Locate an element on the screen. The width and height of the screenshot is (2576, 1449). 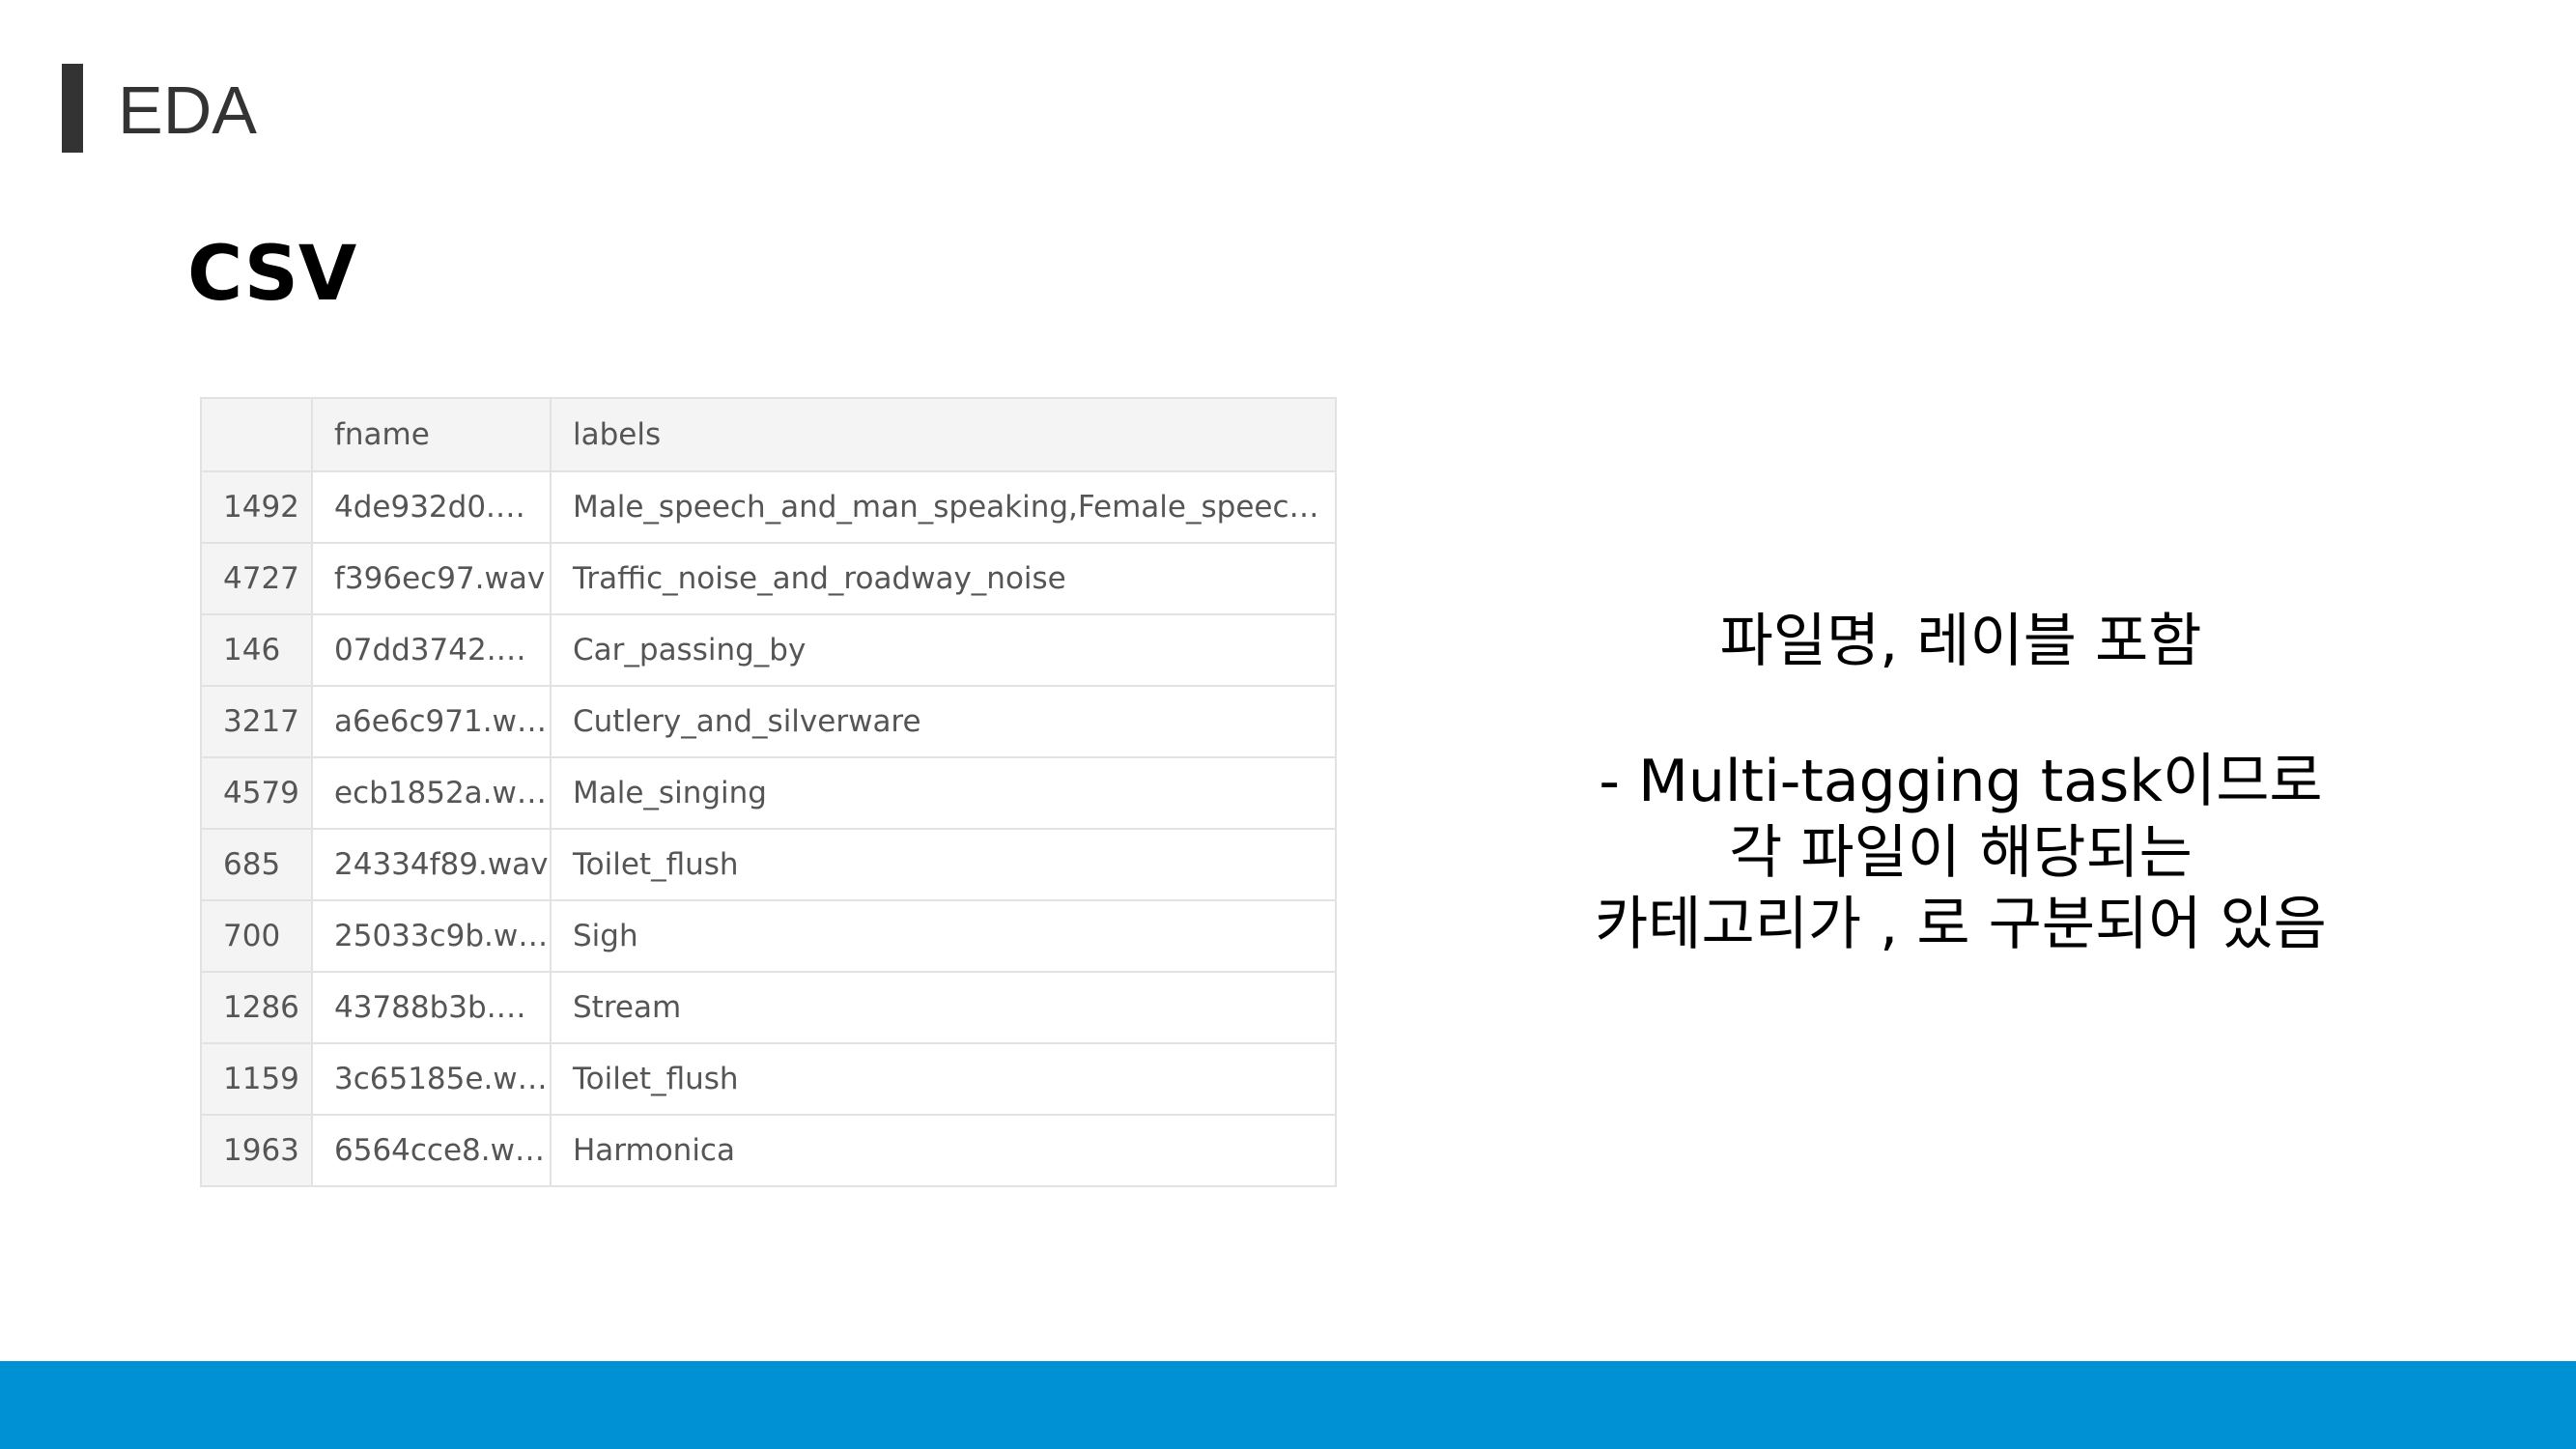
row-index-cell: 1286 is located at coordinates (256, 1008).